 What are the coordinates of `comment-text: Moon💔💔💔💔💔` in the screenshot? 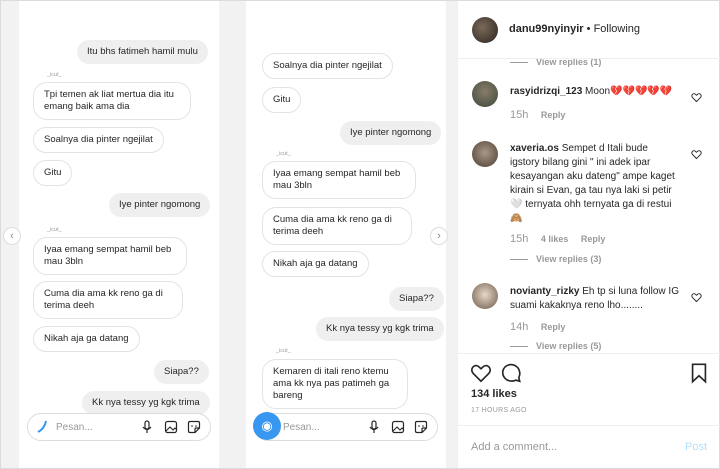 It's located at (629, 91).